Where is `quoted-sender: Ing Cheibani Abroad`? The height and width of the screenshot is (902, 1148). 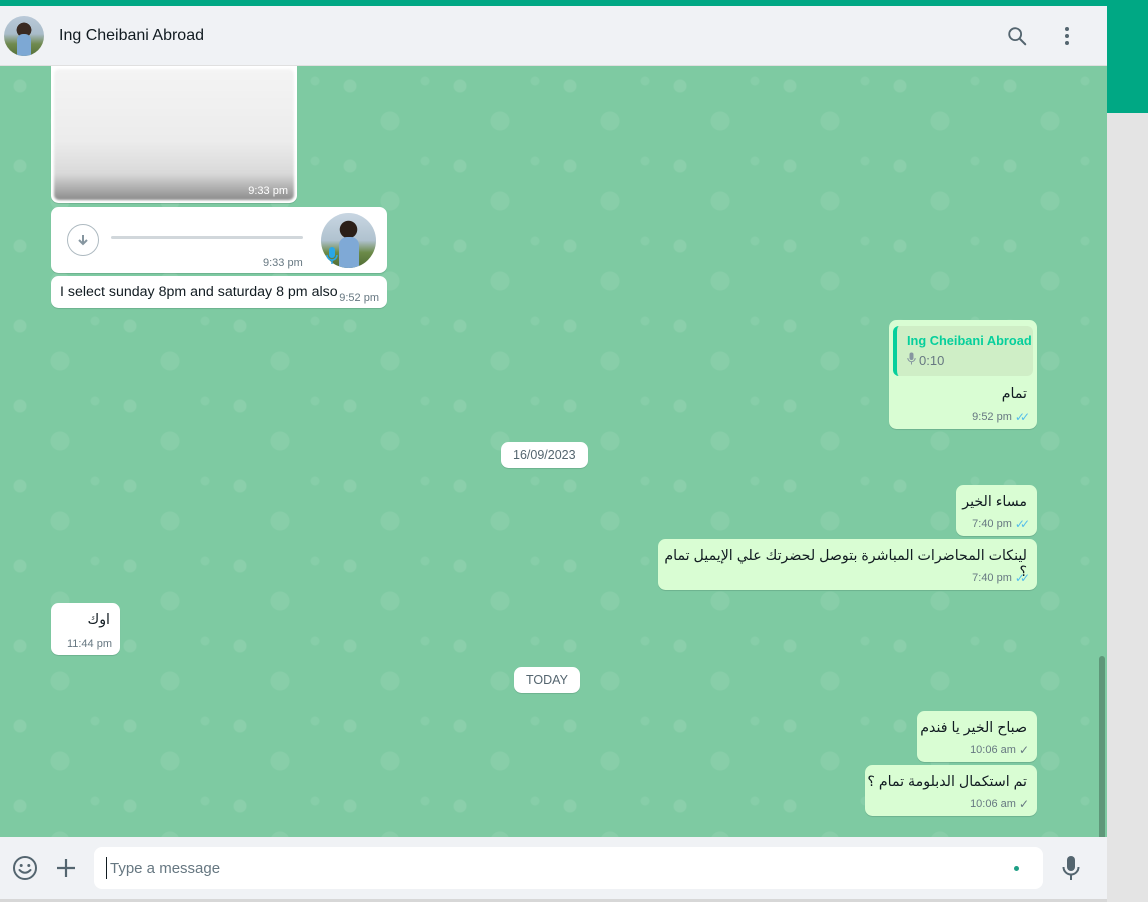 quoted-sender: Ing Cheibani Abroad is located at coordinates (969, 340).